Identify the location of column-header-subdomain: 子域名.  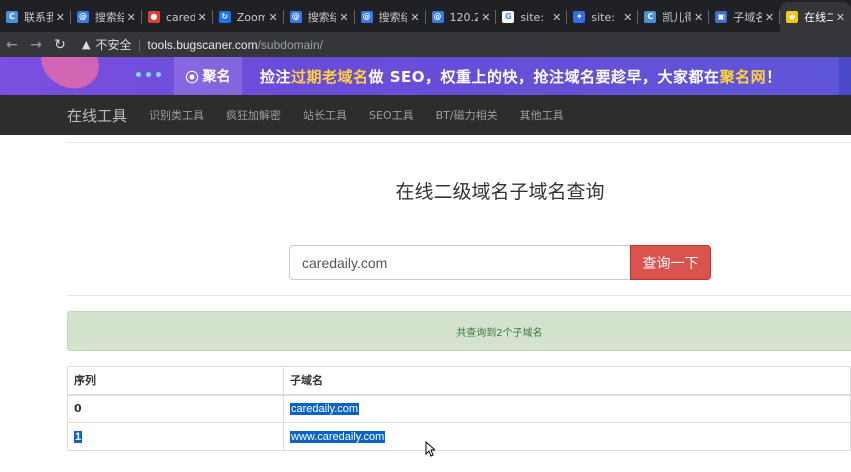
(567, 381).